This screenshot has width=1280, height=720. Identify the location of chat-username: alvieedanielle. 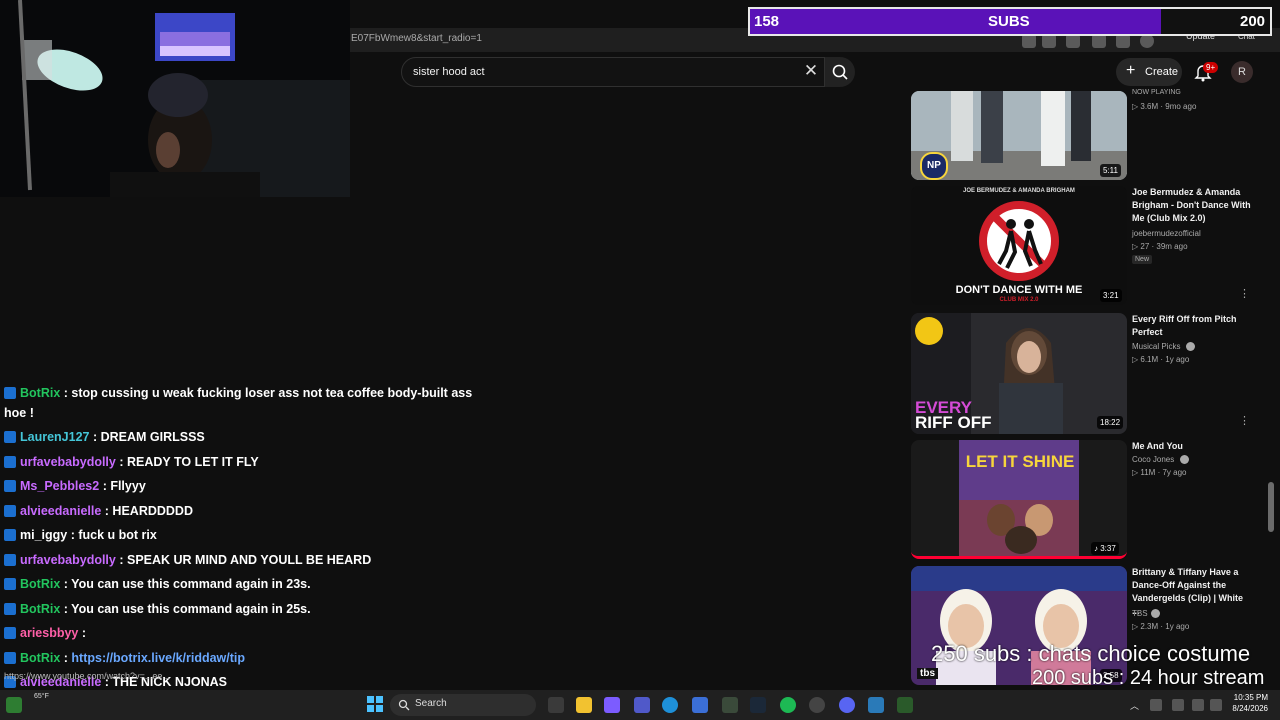
(60, 511).